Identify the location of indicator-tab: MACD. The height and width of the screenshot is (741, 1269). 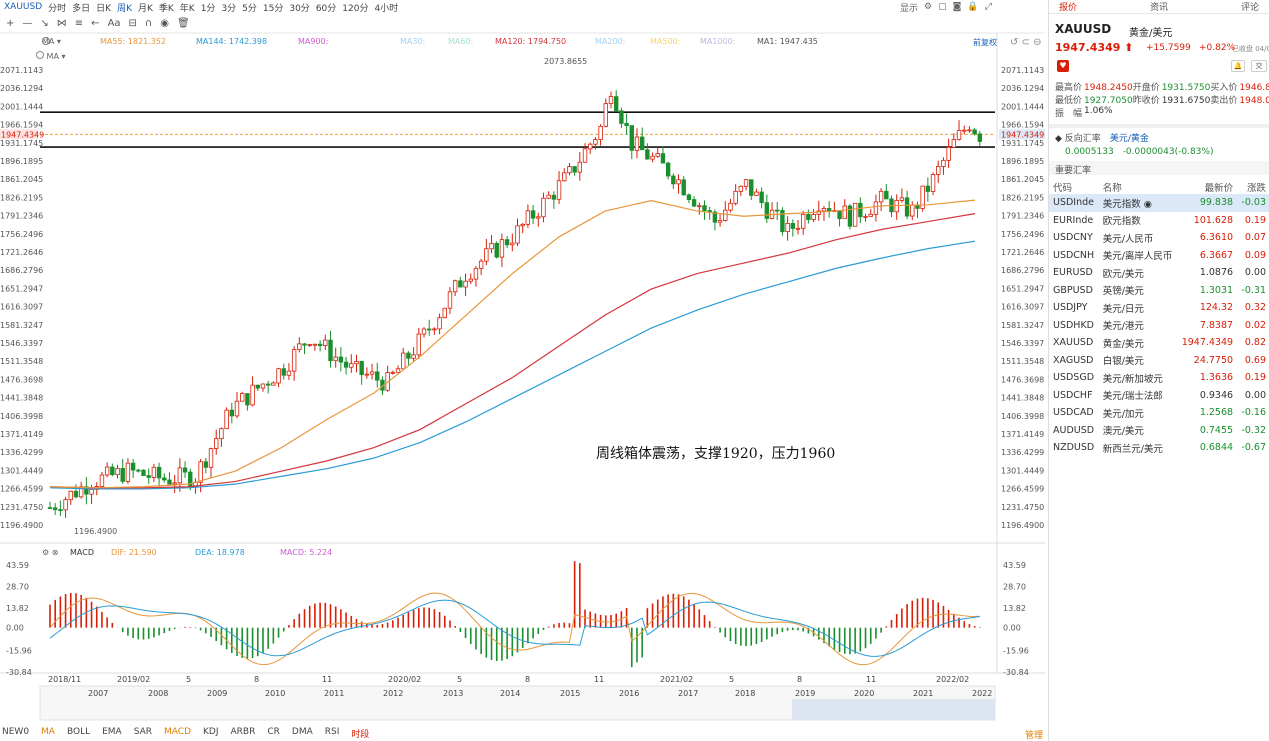
(177, 734).